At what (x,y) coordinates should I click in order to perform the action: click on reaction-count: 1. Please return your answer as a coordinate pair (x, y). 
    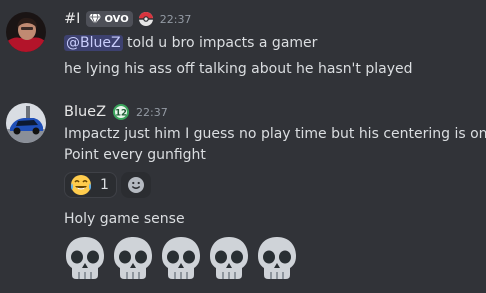
    Looking at the image, I should click on (104, 185).